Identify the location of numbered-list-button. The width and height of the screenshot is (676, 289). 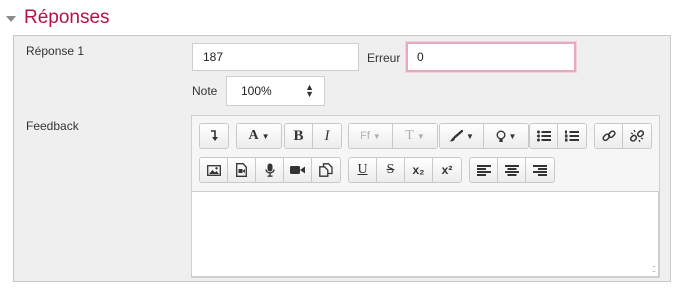
(572, 136).